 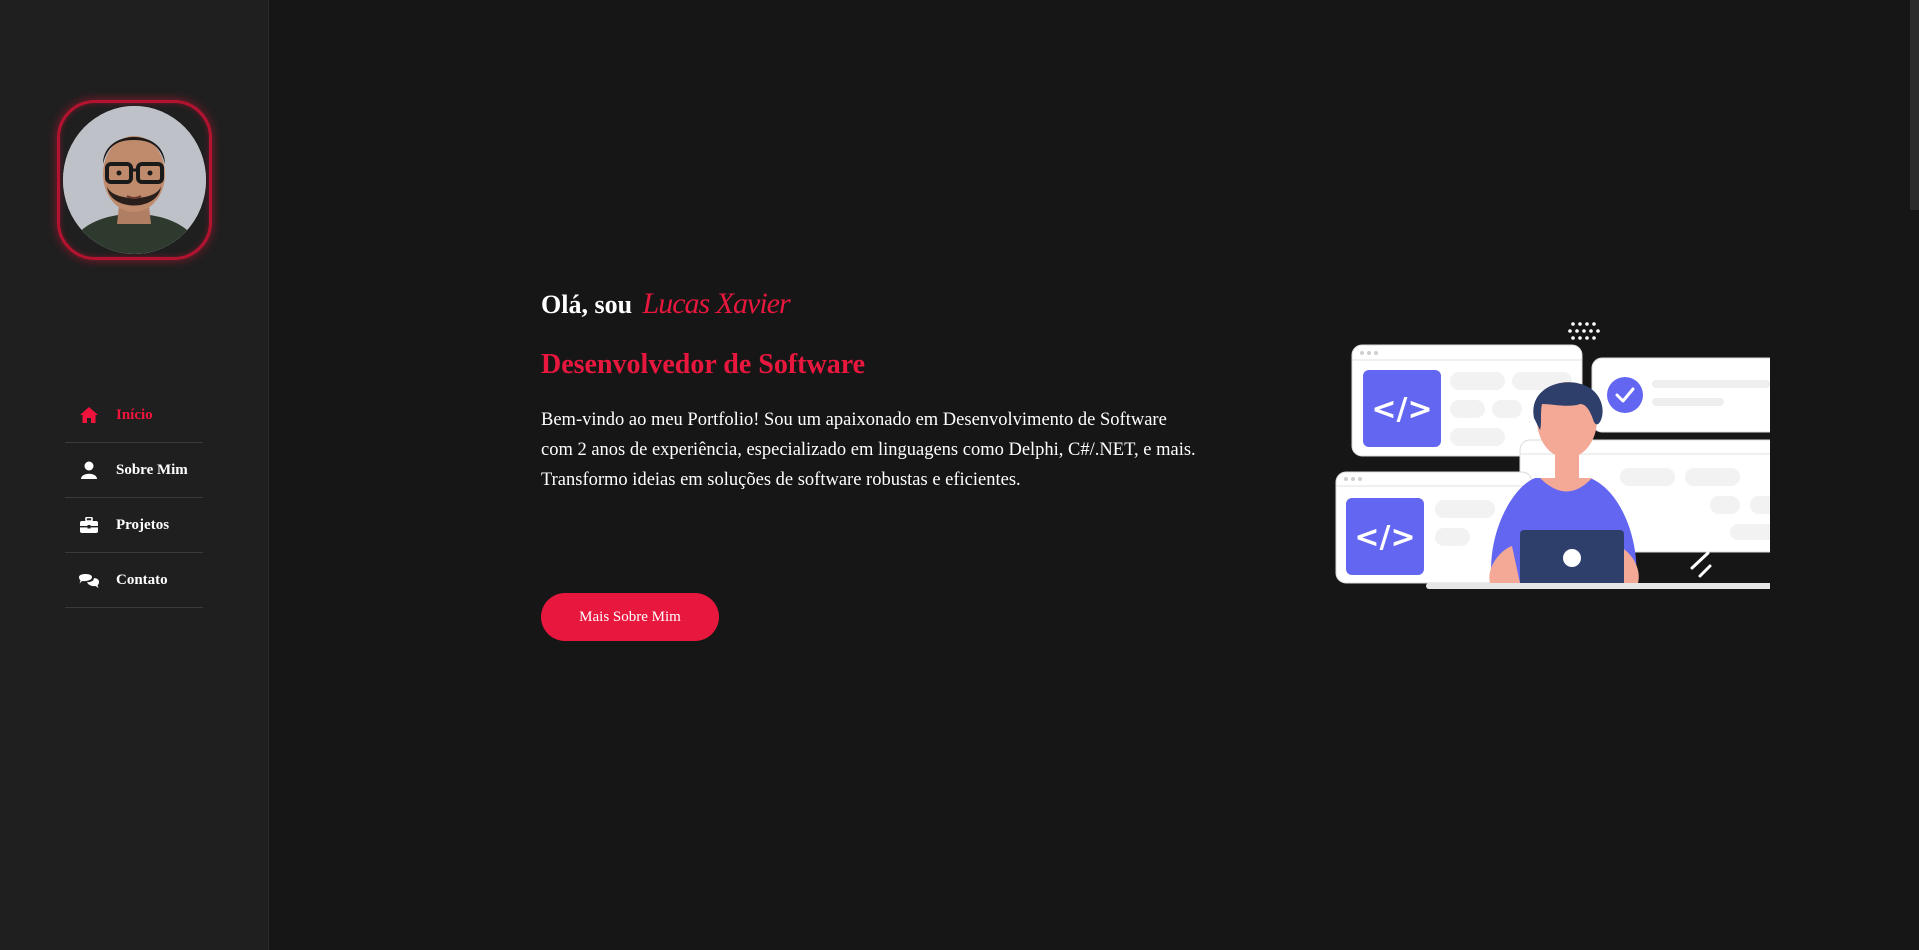 I want to click on sidebar-item-sobre-mim: Sobre Mim, so click(x=134, y=470).